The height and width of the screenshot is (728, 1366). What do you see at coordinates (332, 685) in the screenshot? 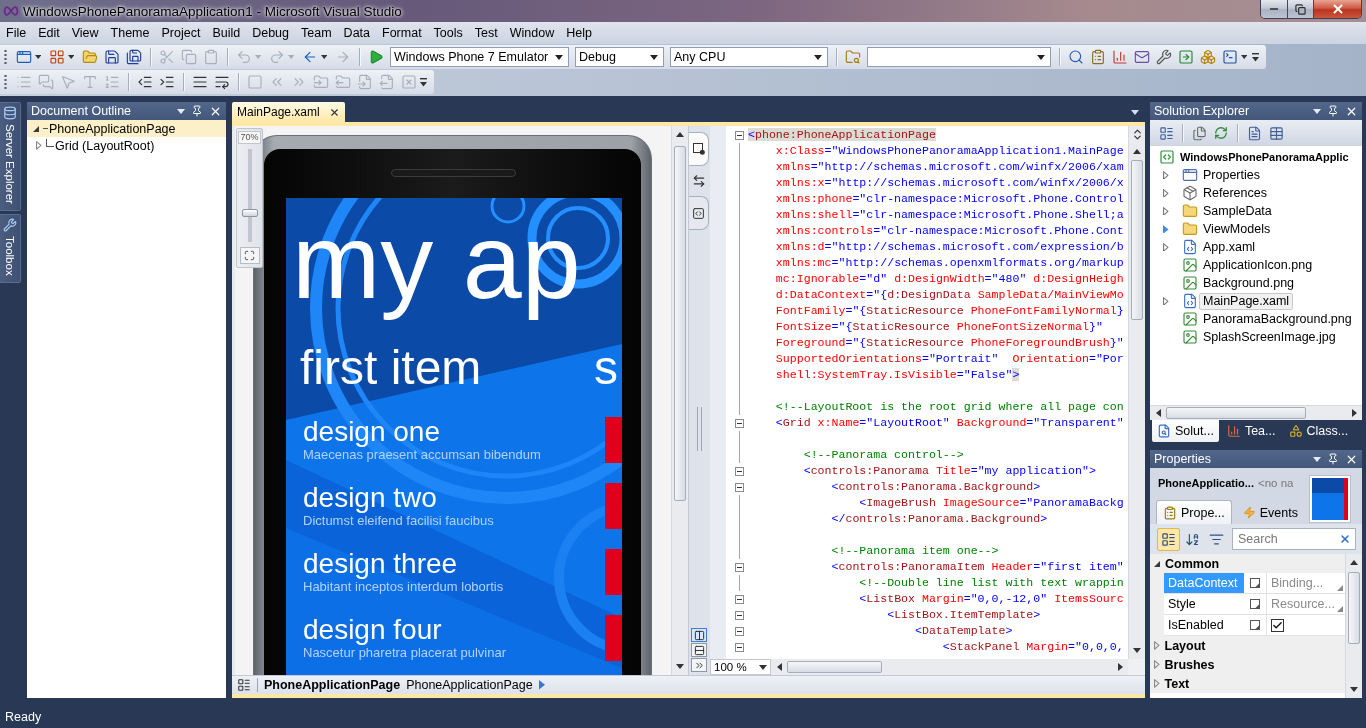
I see `breadcrumb-element: PhoneApplicationPage` at bounding box center [332, 685].